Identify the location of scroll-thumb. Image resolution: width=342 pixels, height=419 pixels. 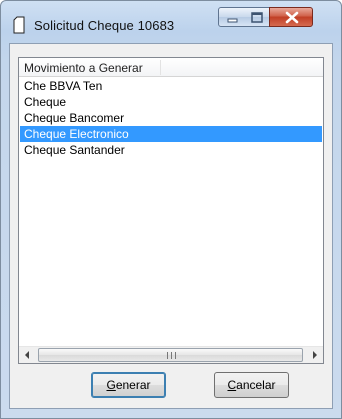
(170, 355).